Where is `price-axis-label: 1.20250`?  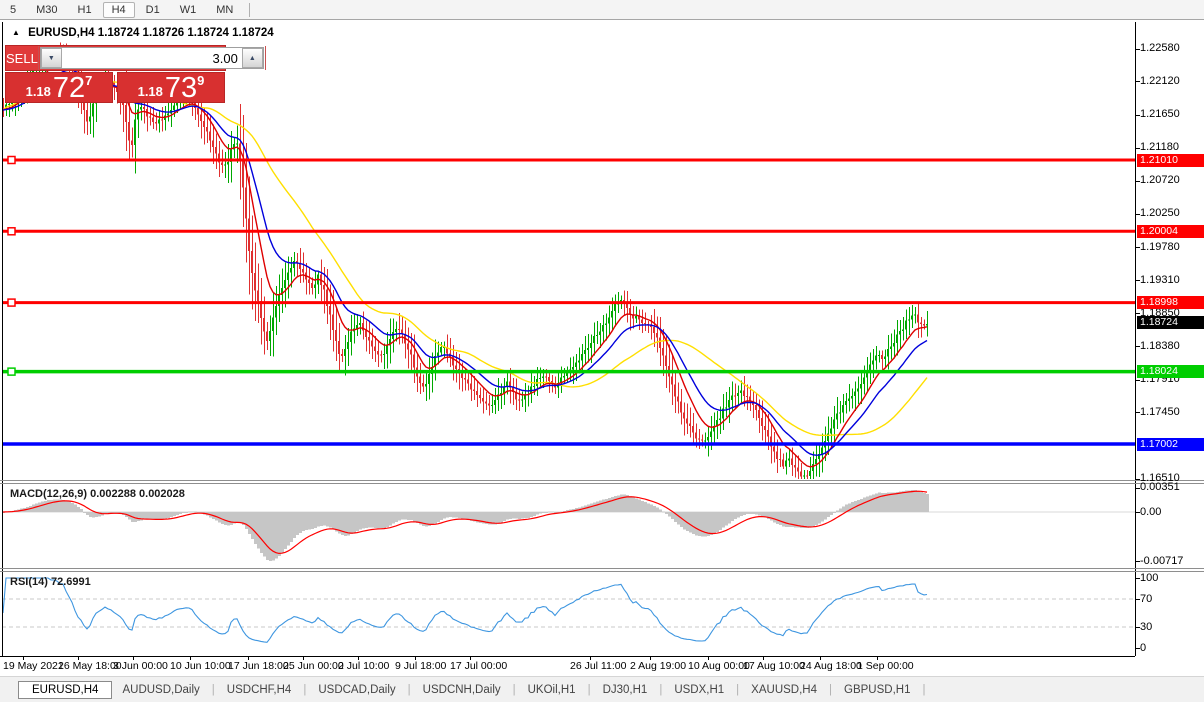
price-axis-label: 1.20250 is located at coordinates (1160, 213).